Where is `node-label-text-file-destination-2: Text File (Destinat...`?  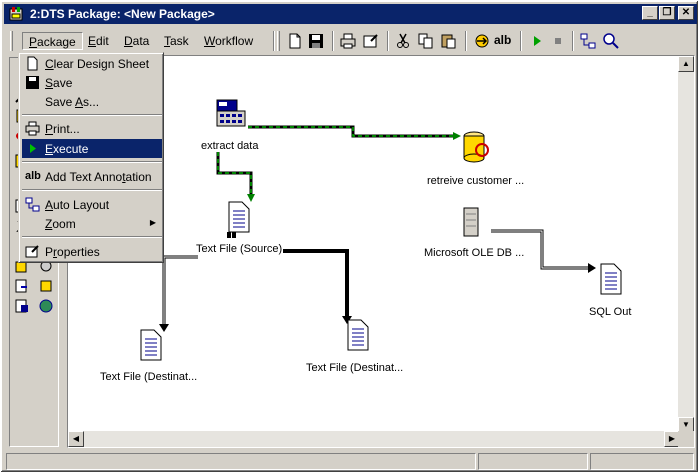 node-label-text-file-destination-2: Text File (Destinat... is located at coordinates (354, 368).